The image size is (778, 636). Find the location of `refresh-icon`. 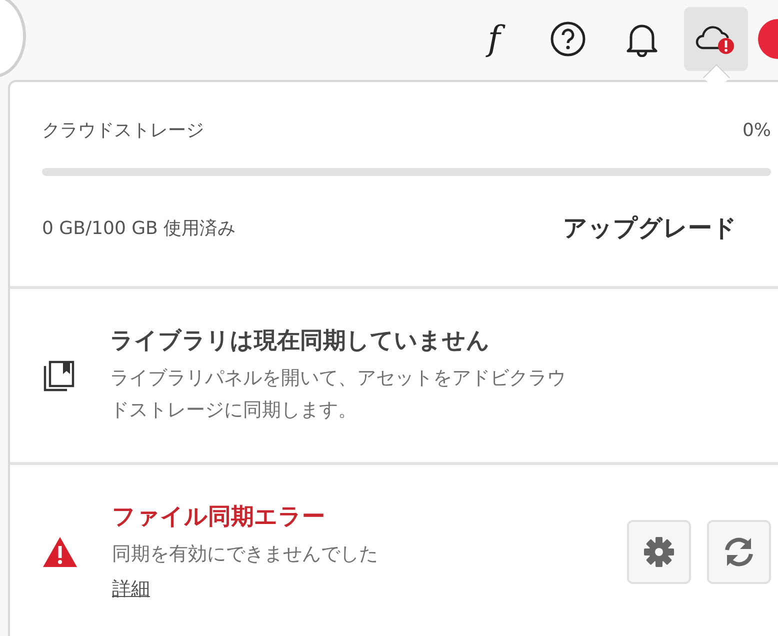

refresh-icon is located at coordinates (739, 552).